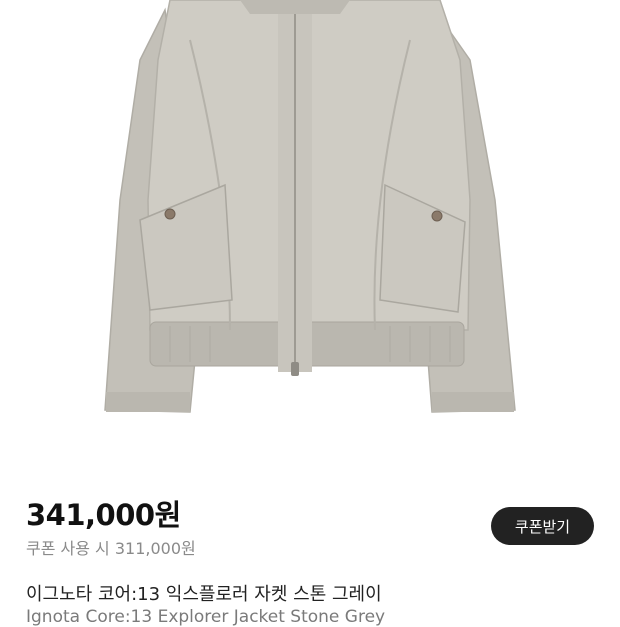 This screenshot has width=620, height=627. I want to click on coupon-price-text: 쿠폰 사용 시 311,000원, so click(111, 548).